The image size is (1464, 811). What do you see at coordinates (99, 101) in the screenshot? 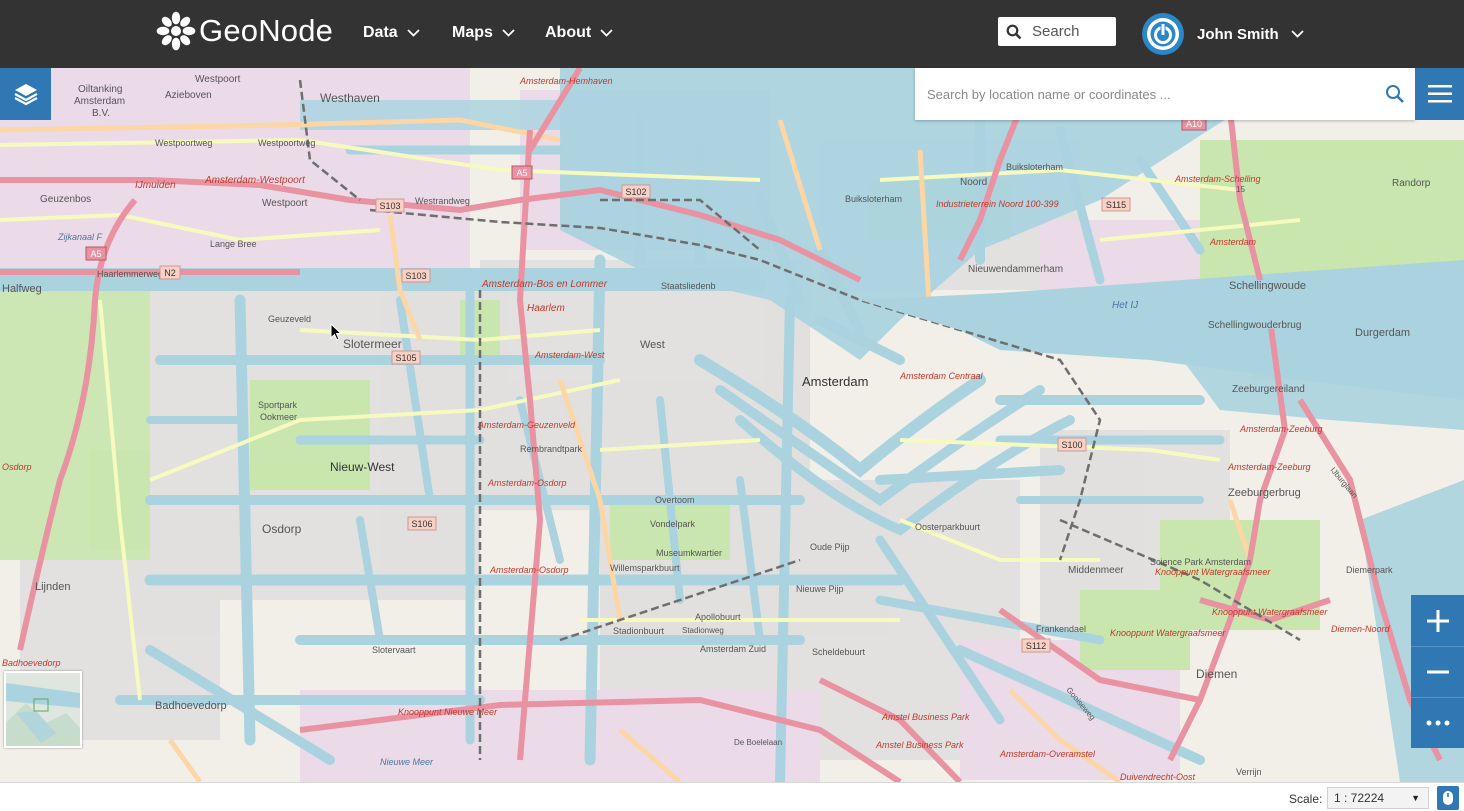
I see `label-oiltanking-2: Amsterdam` at bounding box center [99, 101].